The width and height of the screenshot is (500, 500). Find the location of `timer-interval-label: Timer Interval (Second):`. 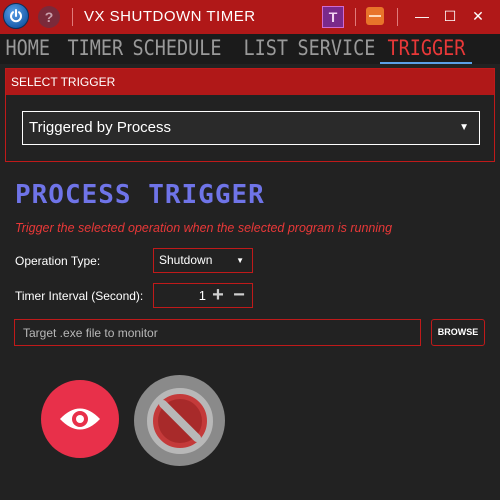

timer-interval-label: Timer Interval (Second): is located at coordinates (79, 296).